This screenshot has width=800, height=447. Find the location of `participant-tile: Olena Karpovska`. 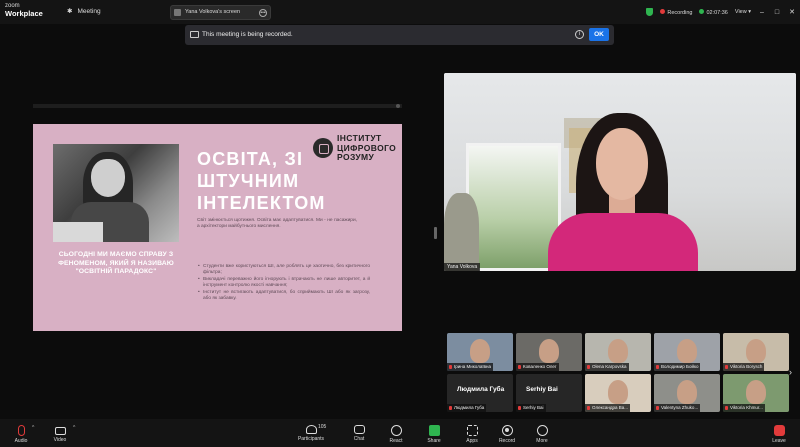

participant-tile: Olena Karpovska is located at coordinates (618, 352).